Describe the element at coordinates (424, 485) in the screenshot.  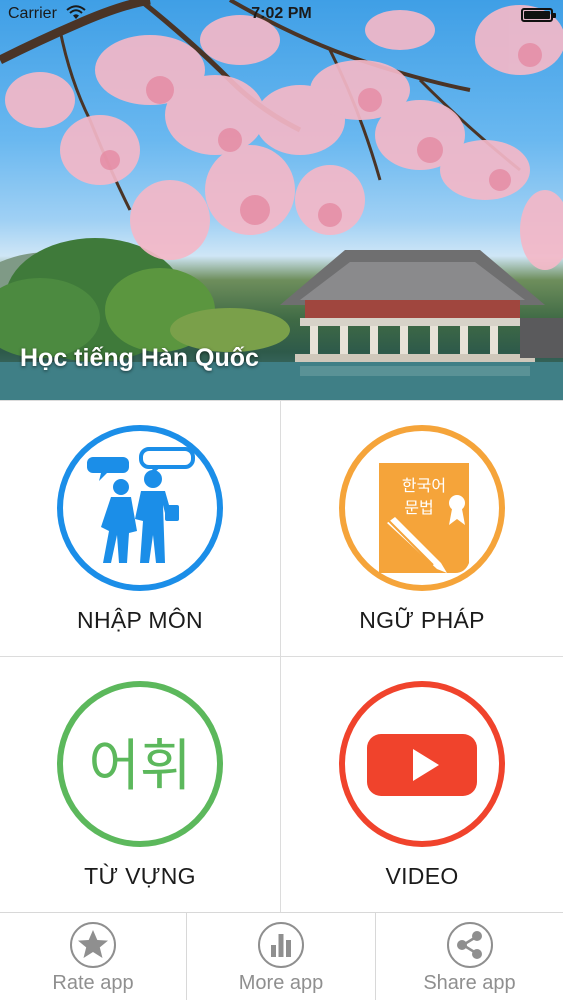
I see `book-text-line1: 한국어` at that location.